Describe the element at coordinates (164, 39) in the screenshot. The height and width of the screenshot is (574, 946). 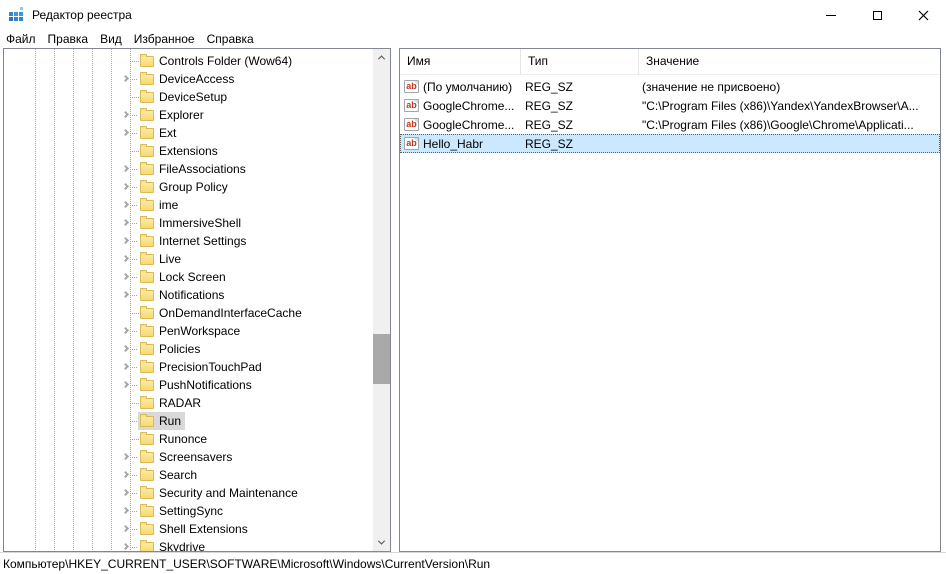
I see `menu-item-favorites: Избранное` at that location.